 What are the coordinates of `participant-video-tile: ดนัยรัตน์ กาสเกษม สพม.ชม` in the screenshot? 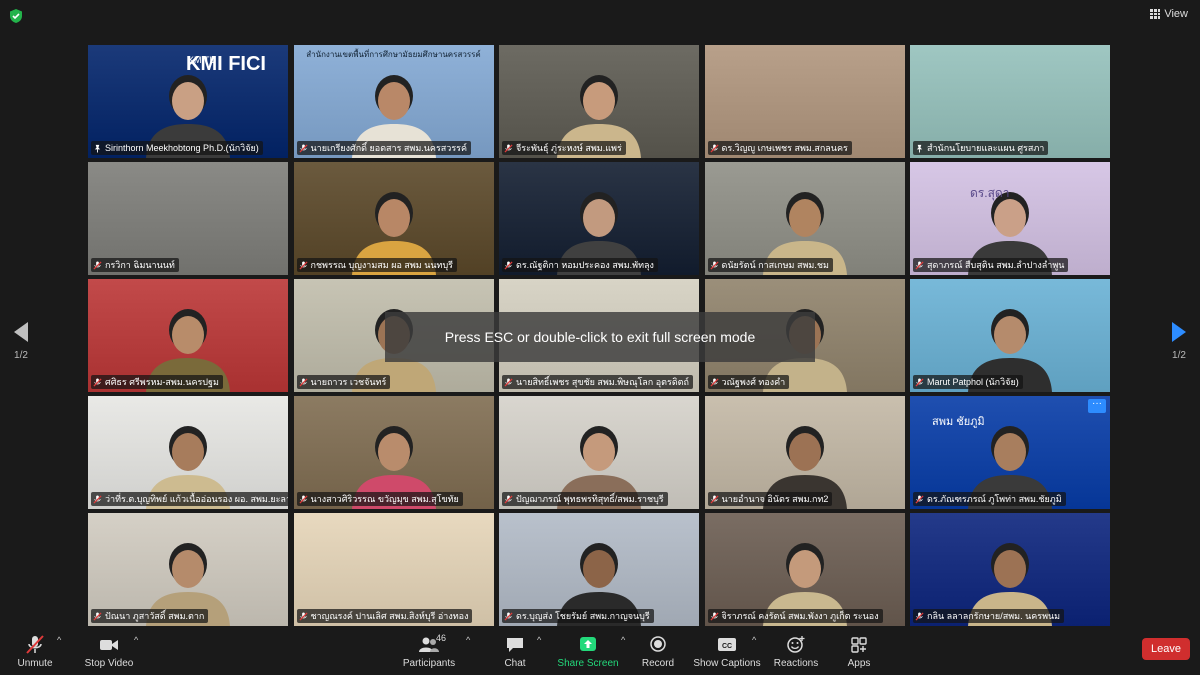 It's located at (804, 218).